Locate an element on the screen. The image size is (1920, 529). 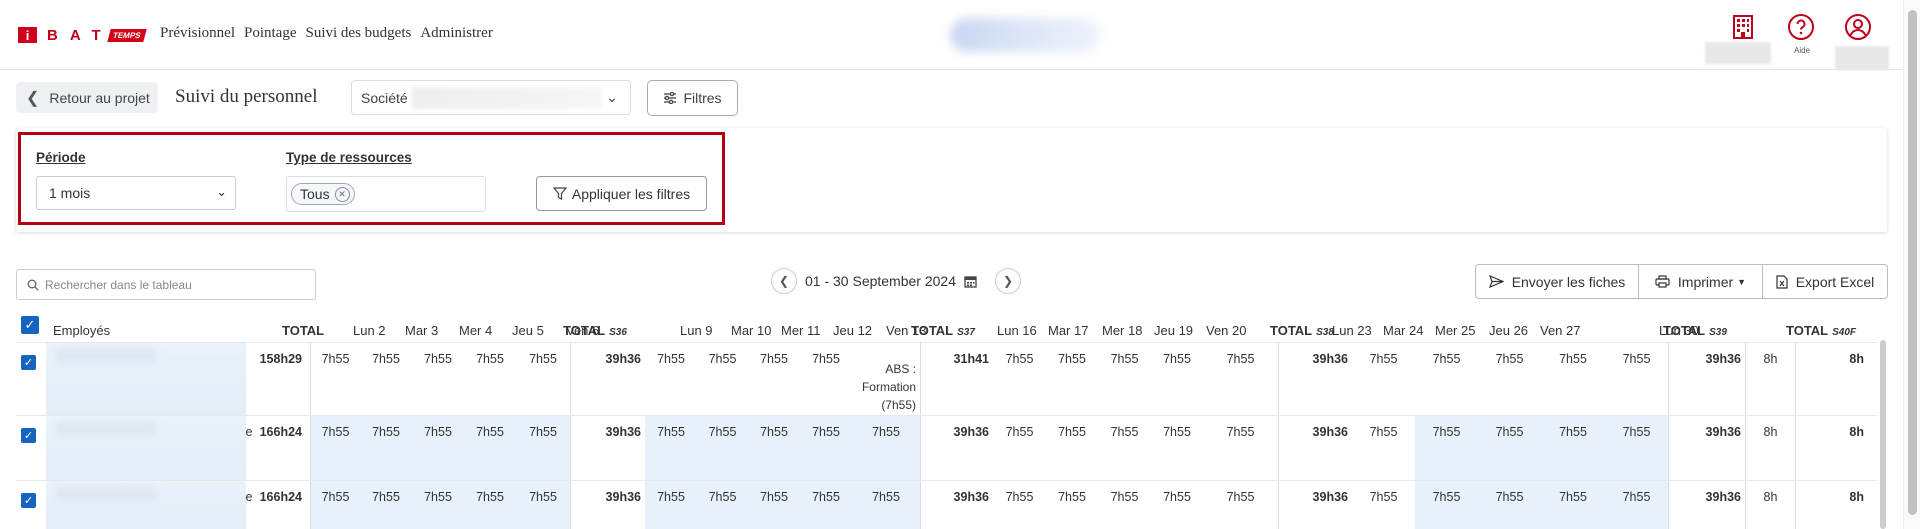
remove-chip-icon: ✕ is located at coordinates (342, 194).